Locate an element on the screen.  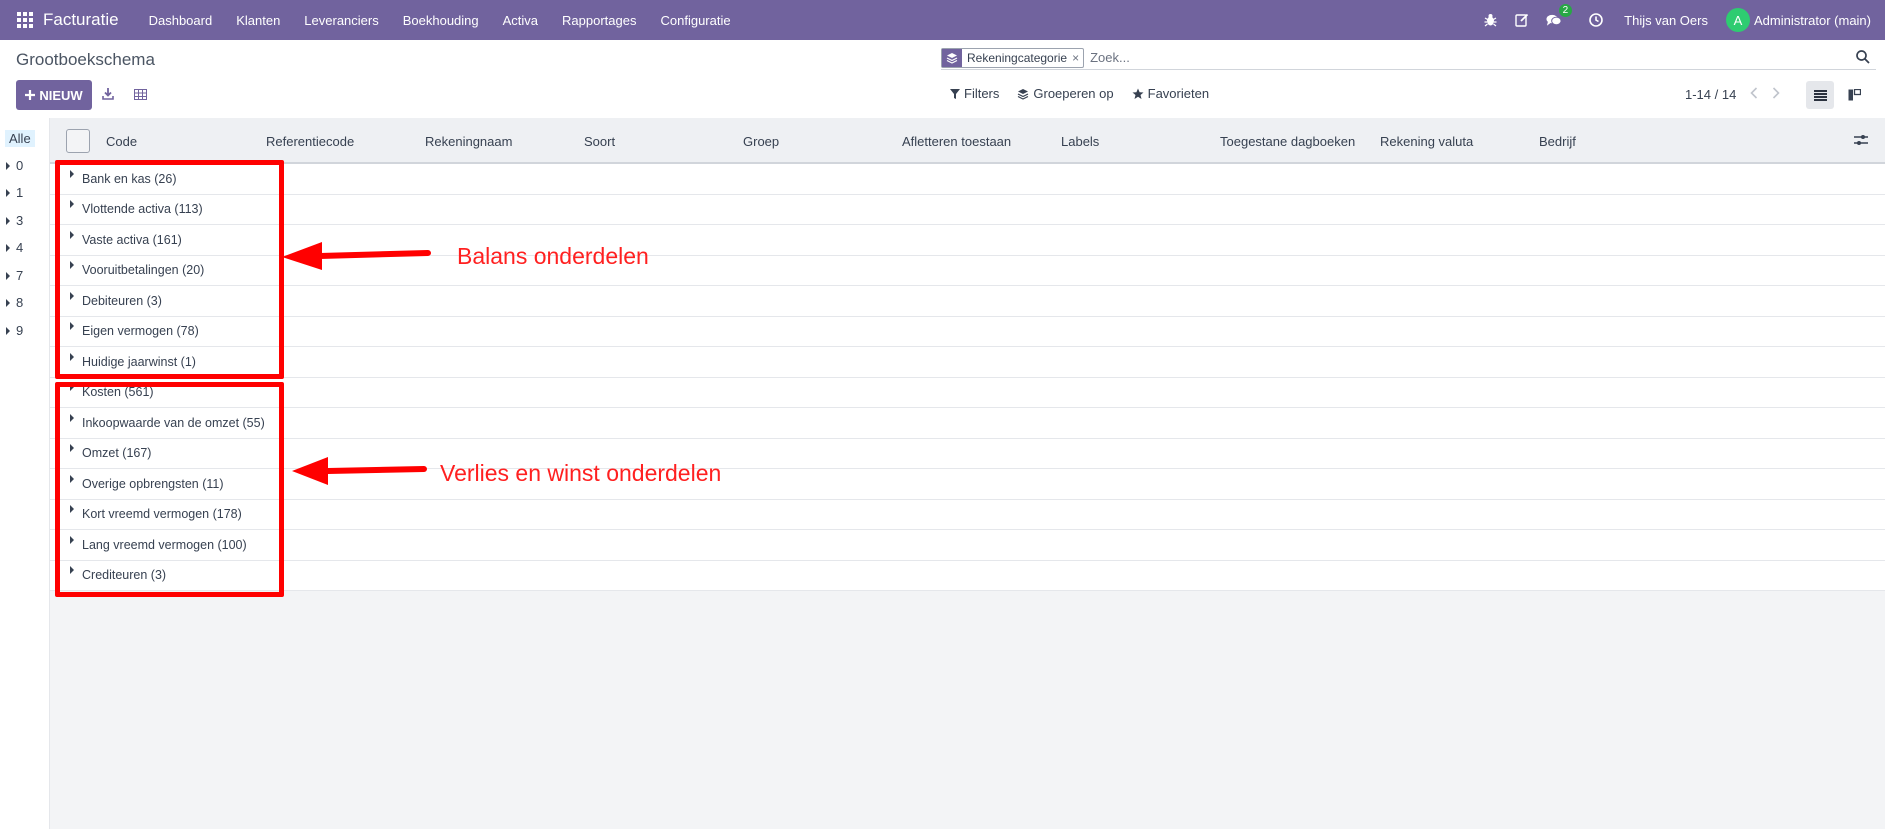
favorites-toggle: Favorieten is located at coordinates (1170, 93).